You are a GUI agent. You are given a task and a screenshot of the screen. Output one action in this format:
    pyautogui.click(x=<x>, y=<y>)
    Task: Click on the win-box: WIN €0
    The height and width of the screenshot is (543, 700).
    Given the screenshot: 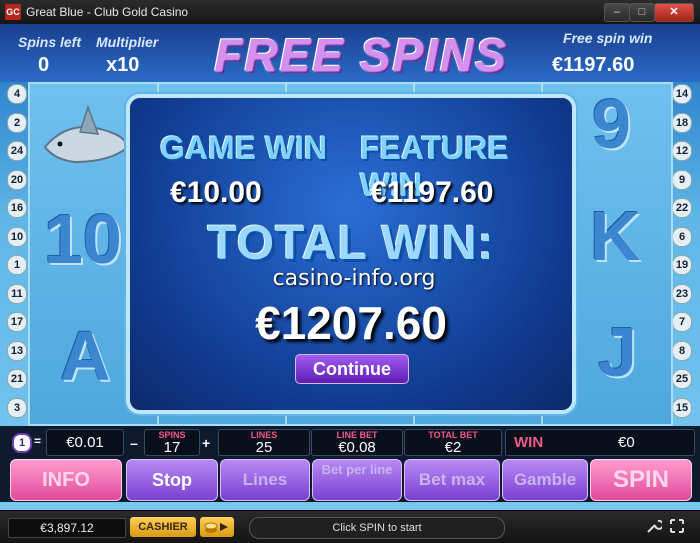 What is the action you would take?
    pyautogui.click(x=600, y=442)
    